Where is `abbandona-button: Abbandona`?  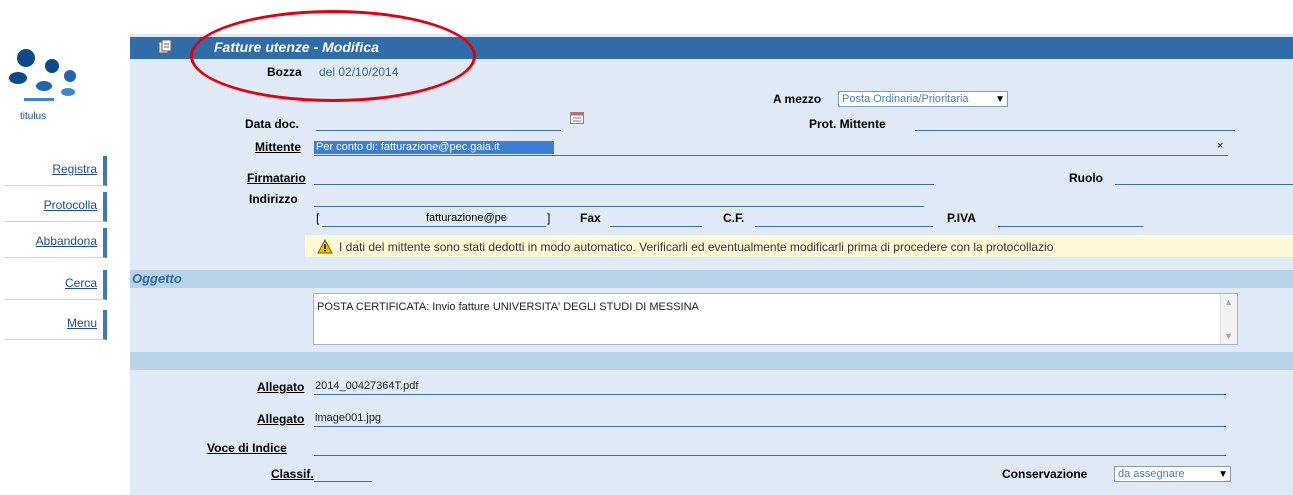 abbandona-button: Abbandona is located at coordinates (55, 243).